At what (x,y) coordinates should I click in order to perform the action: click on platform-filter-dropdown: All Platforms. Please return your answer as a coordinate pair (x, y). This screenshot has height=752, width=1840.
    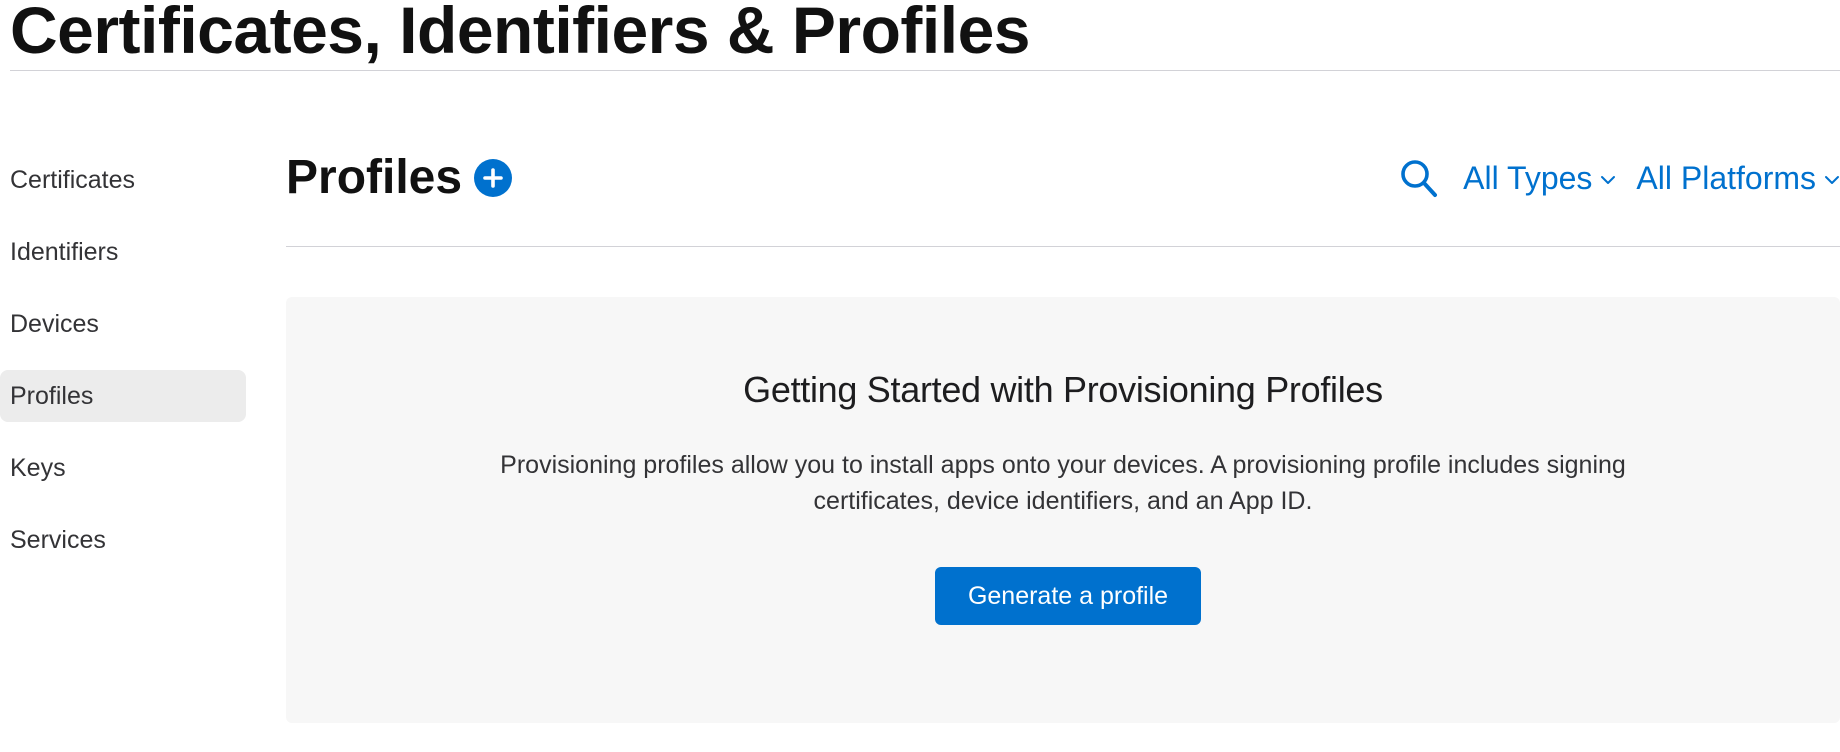
    Looking at the image, I should click on (1738, 178).